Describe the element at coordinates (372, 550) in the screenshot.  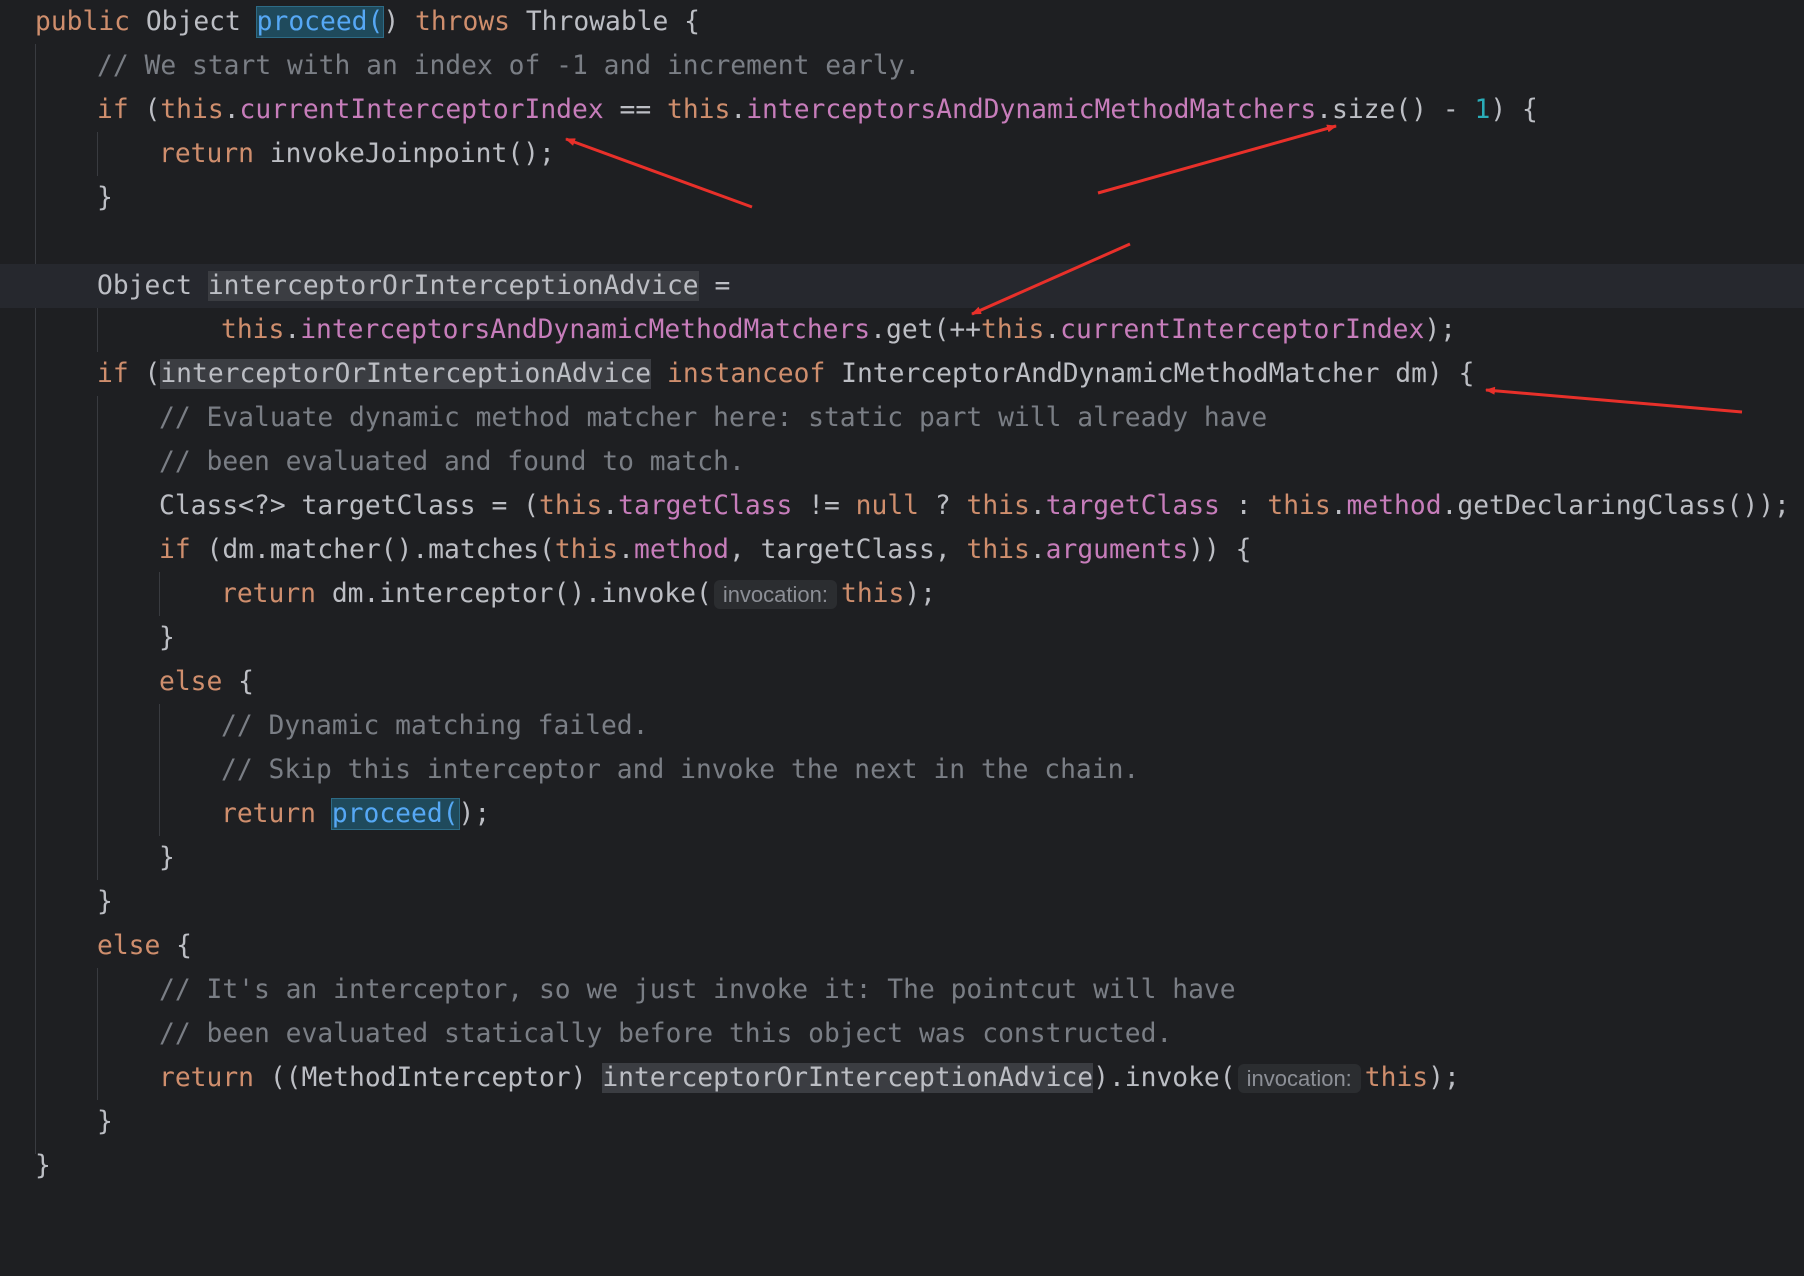
I see `code-text: (dm.matcher().matches(` at that location.